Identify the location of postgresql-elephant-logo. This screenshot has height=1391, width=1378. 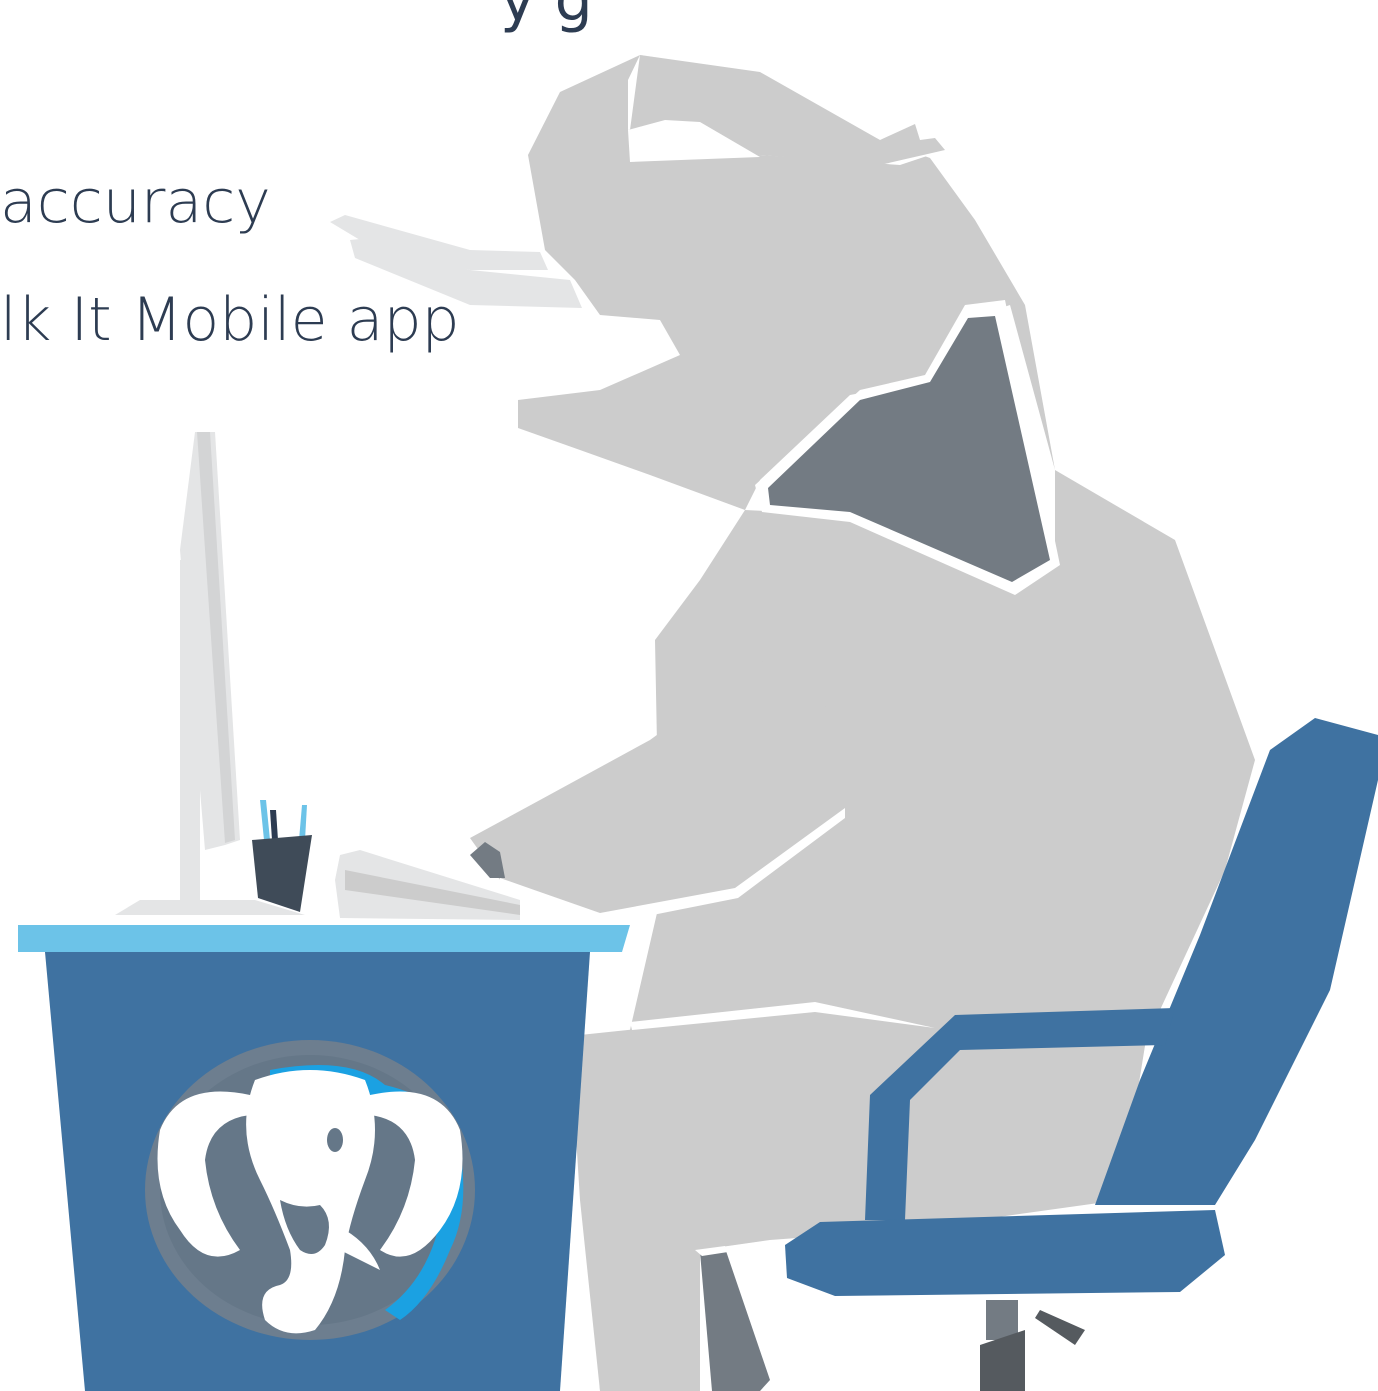
(310, 1190).